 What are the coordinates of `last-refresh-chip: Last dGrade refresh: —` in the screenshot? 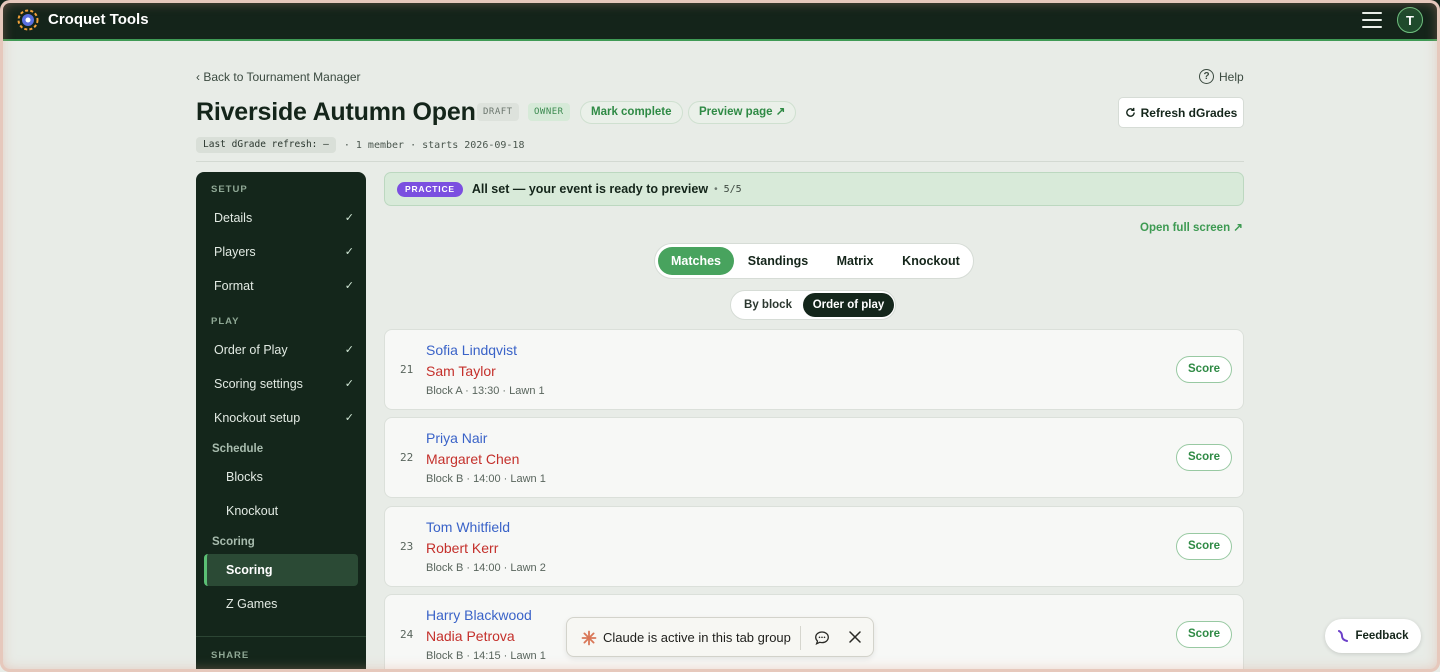 It's located at (266, 145).